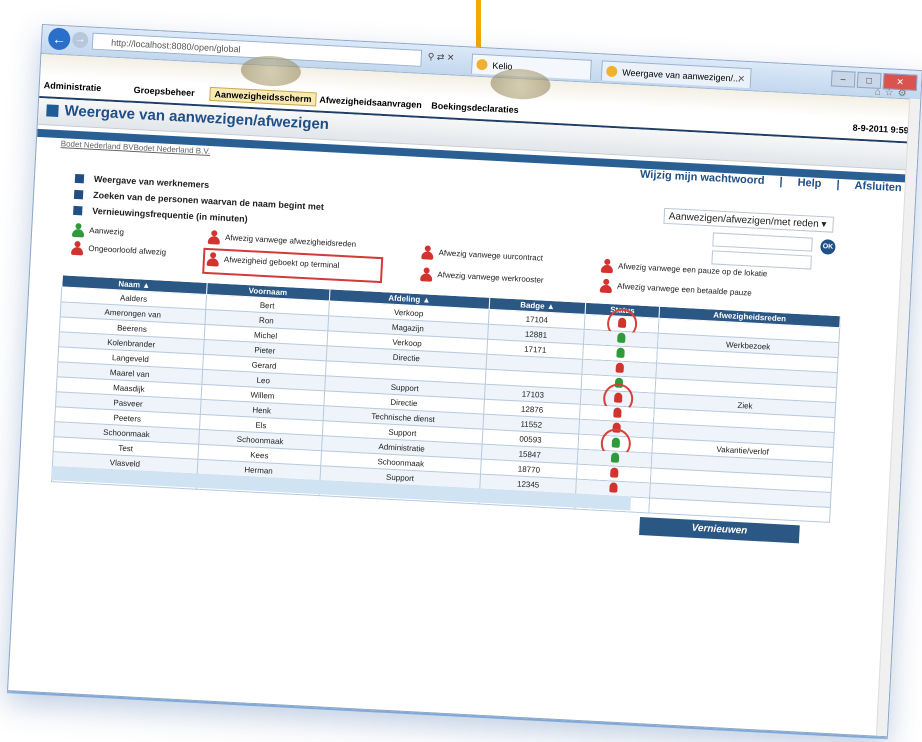 The height and width of the screenshot is (742, 922). I want to click on name-search-input, so click(762, 242).